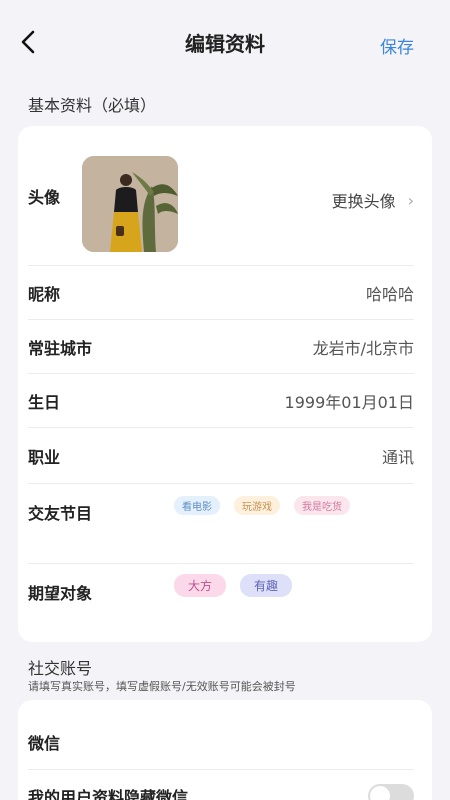 The image size is (450, 800). What do you see at coordinates (221, 742) in the screenshot?
I see `wechat-row: 微信` at bounding box center [221, 742].